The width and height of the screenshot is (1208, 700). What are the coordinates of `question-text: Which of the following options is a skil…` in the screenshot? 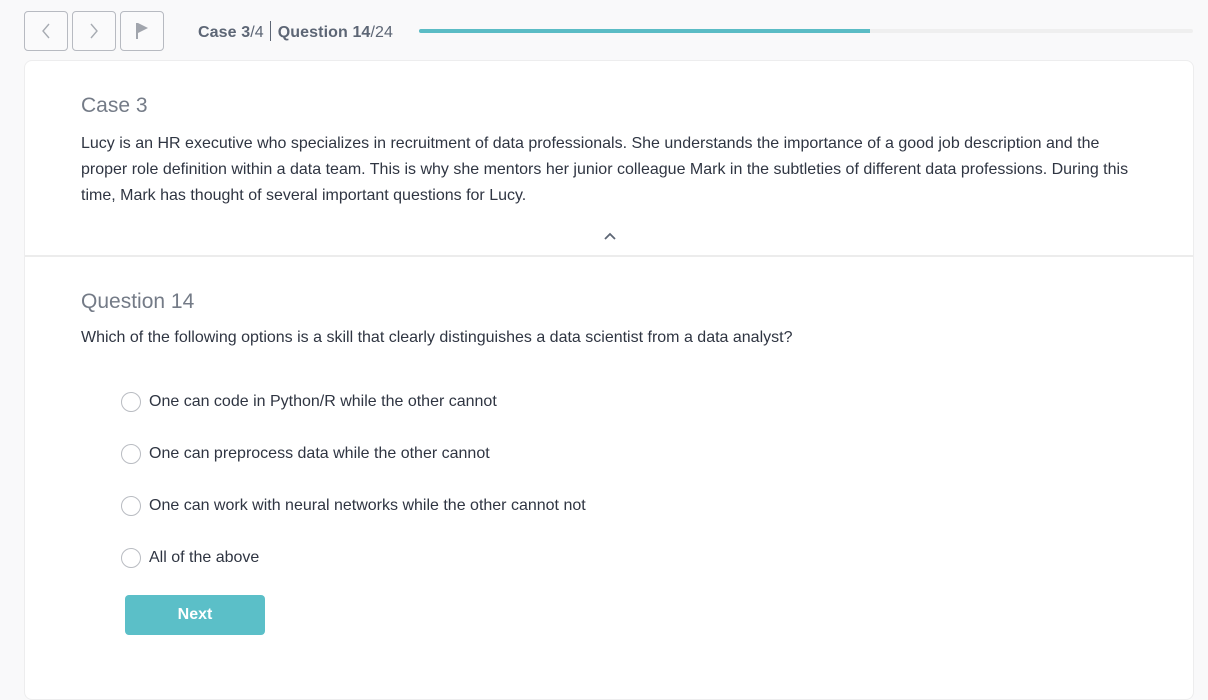 It's located at (437, 337).